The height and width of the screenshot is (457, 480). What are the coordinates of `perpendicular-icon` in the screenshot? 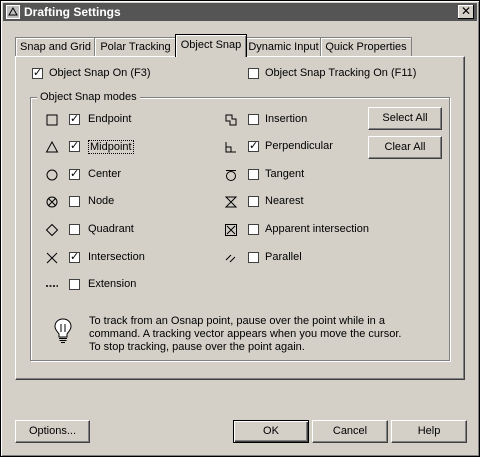 It's located at (230, 147).